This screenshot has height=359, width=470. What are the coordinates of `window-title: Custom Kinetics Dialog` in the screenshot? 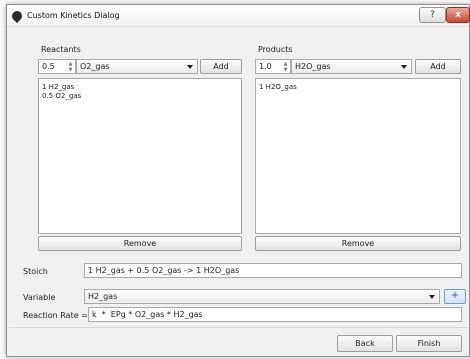 It's located at (73, 15).